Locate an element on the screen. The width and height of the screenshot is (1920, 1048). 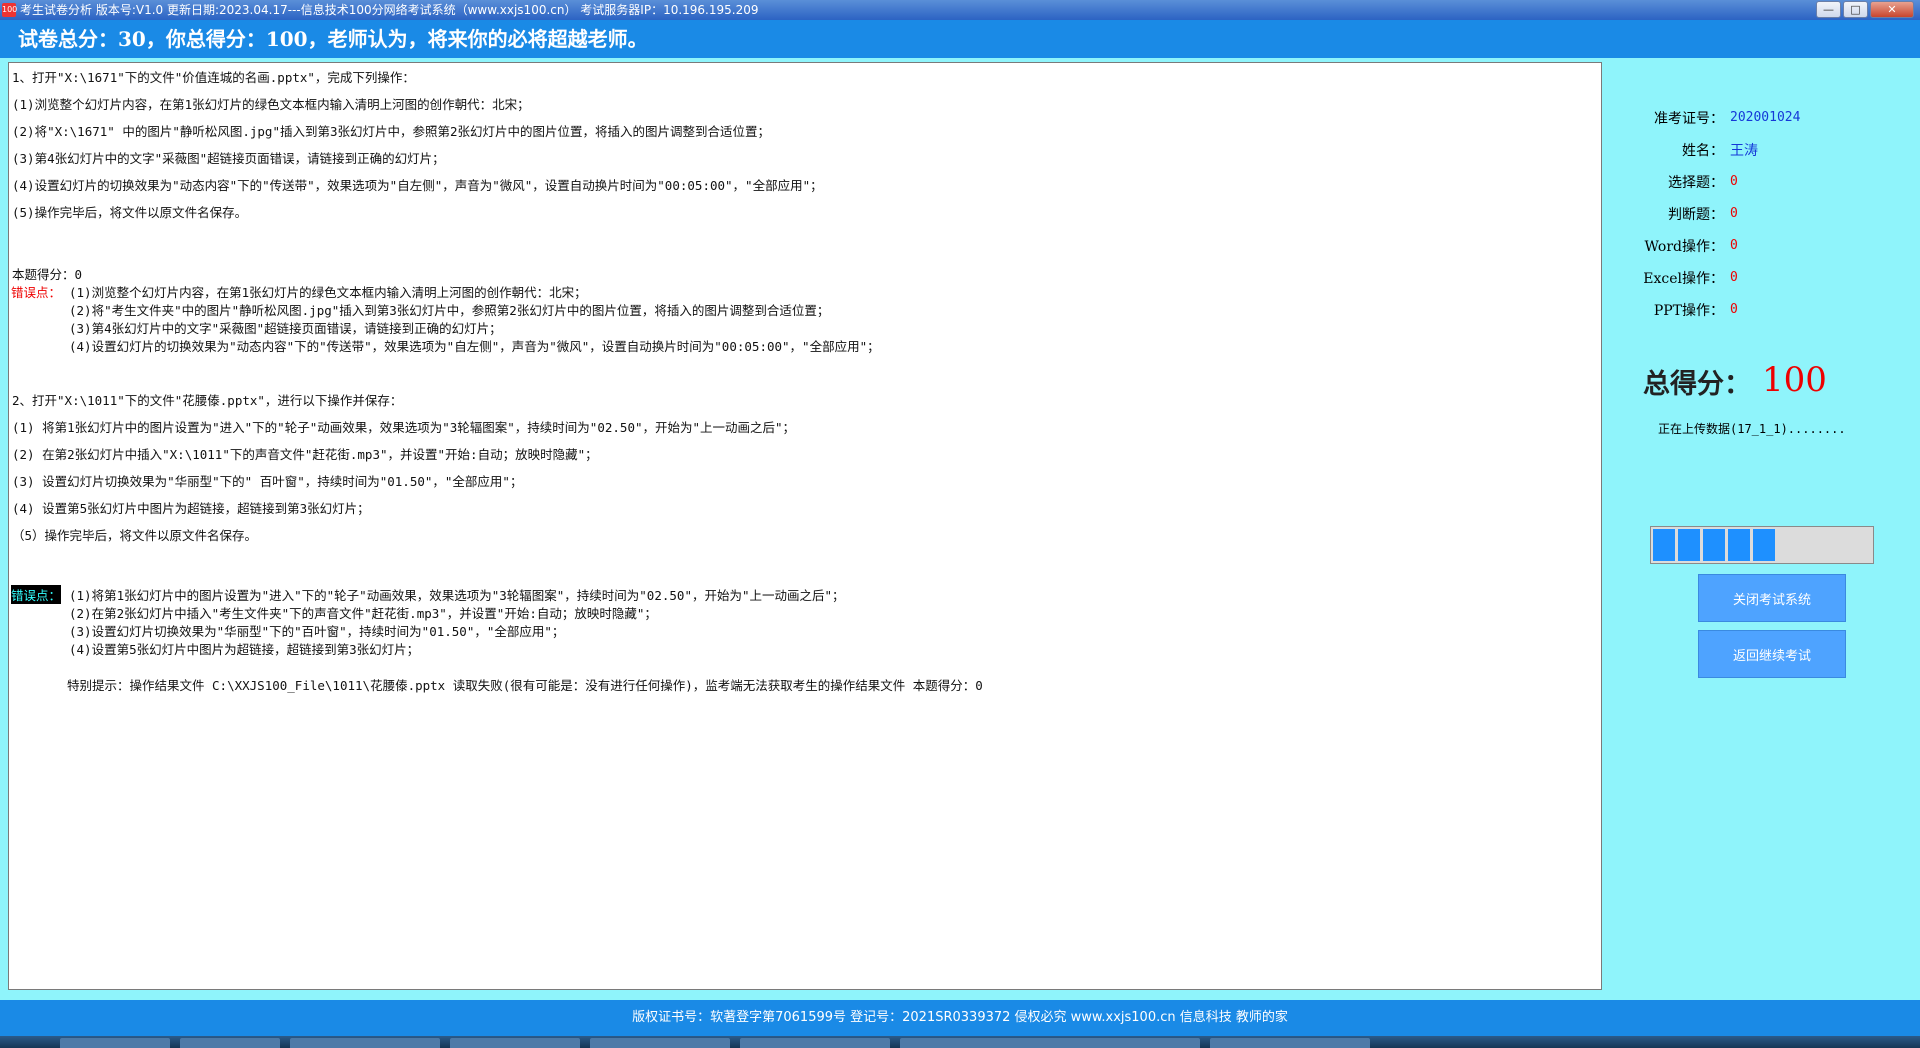
score-banner: 试卷总分：30，你总得分：100，老师认为，将来你的必将超越老师。 is located at coordinates (960, 39).